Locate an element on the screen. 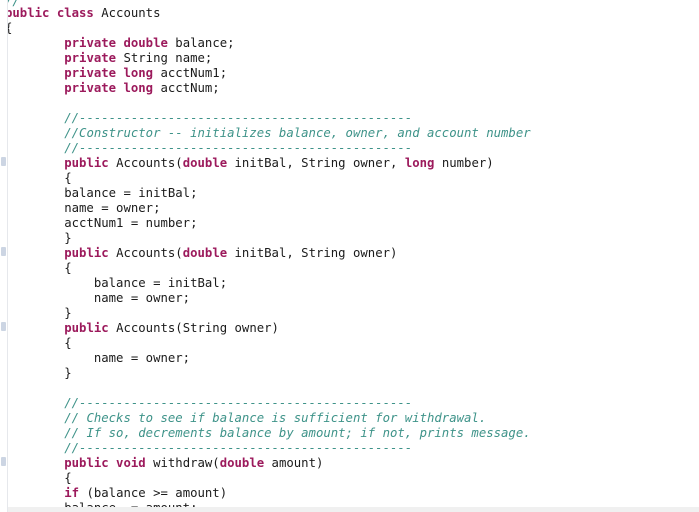 The height and width of the screenshot is (512, 699). code-text: withdraw( is located at coordinates (186, 463).